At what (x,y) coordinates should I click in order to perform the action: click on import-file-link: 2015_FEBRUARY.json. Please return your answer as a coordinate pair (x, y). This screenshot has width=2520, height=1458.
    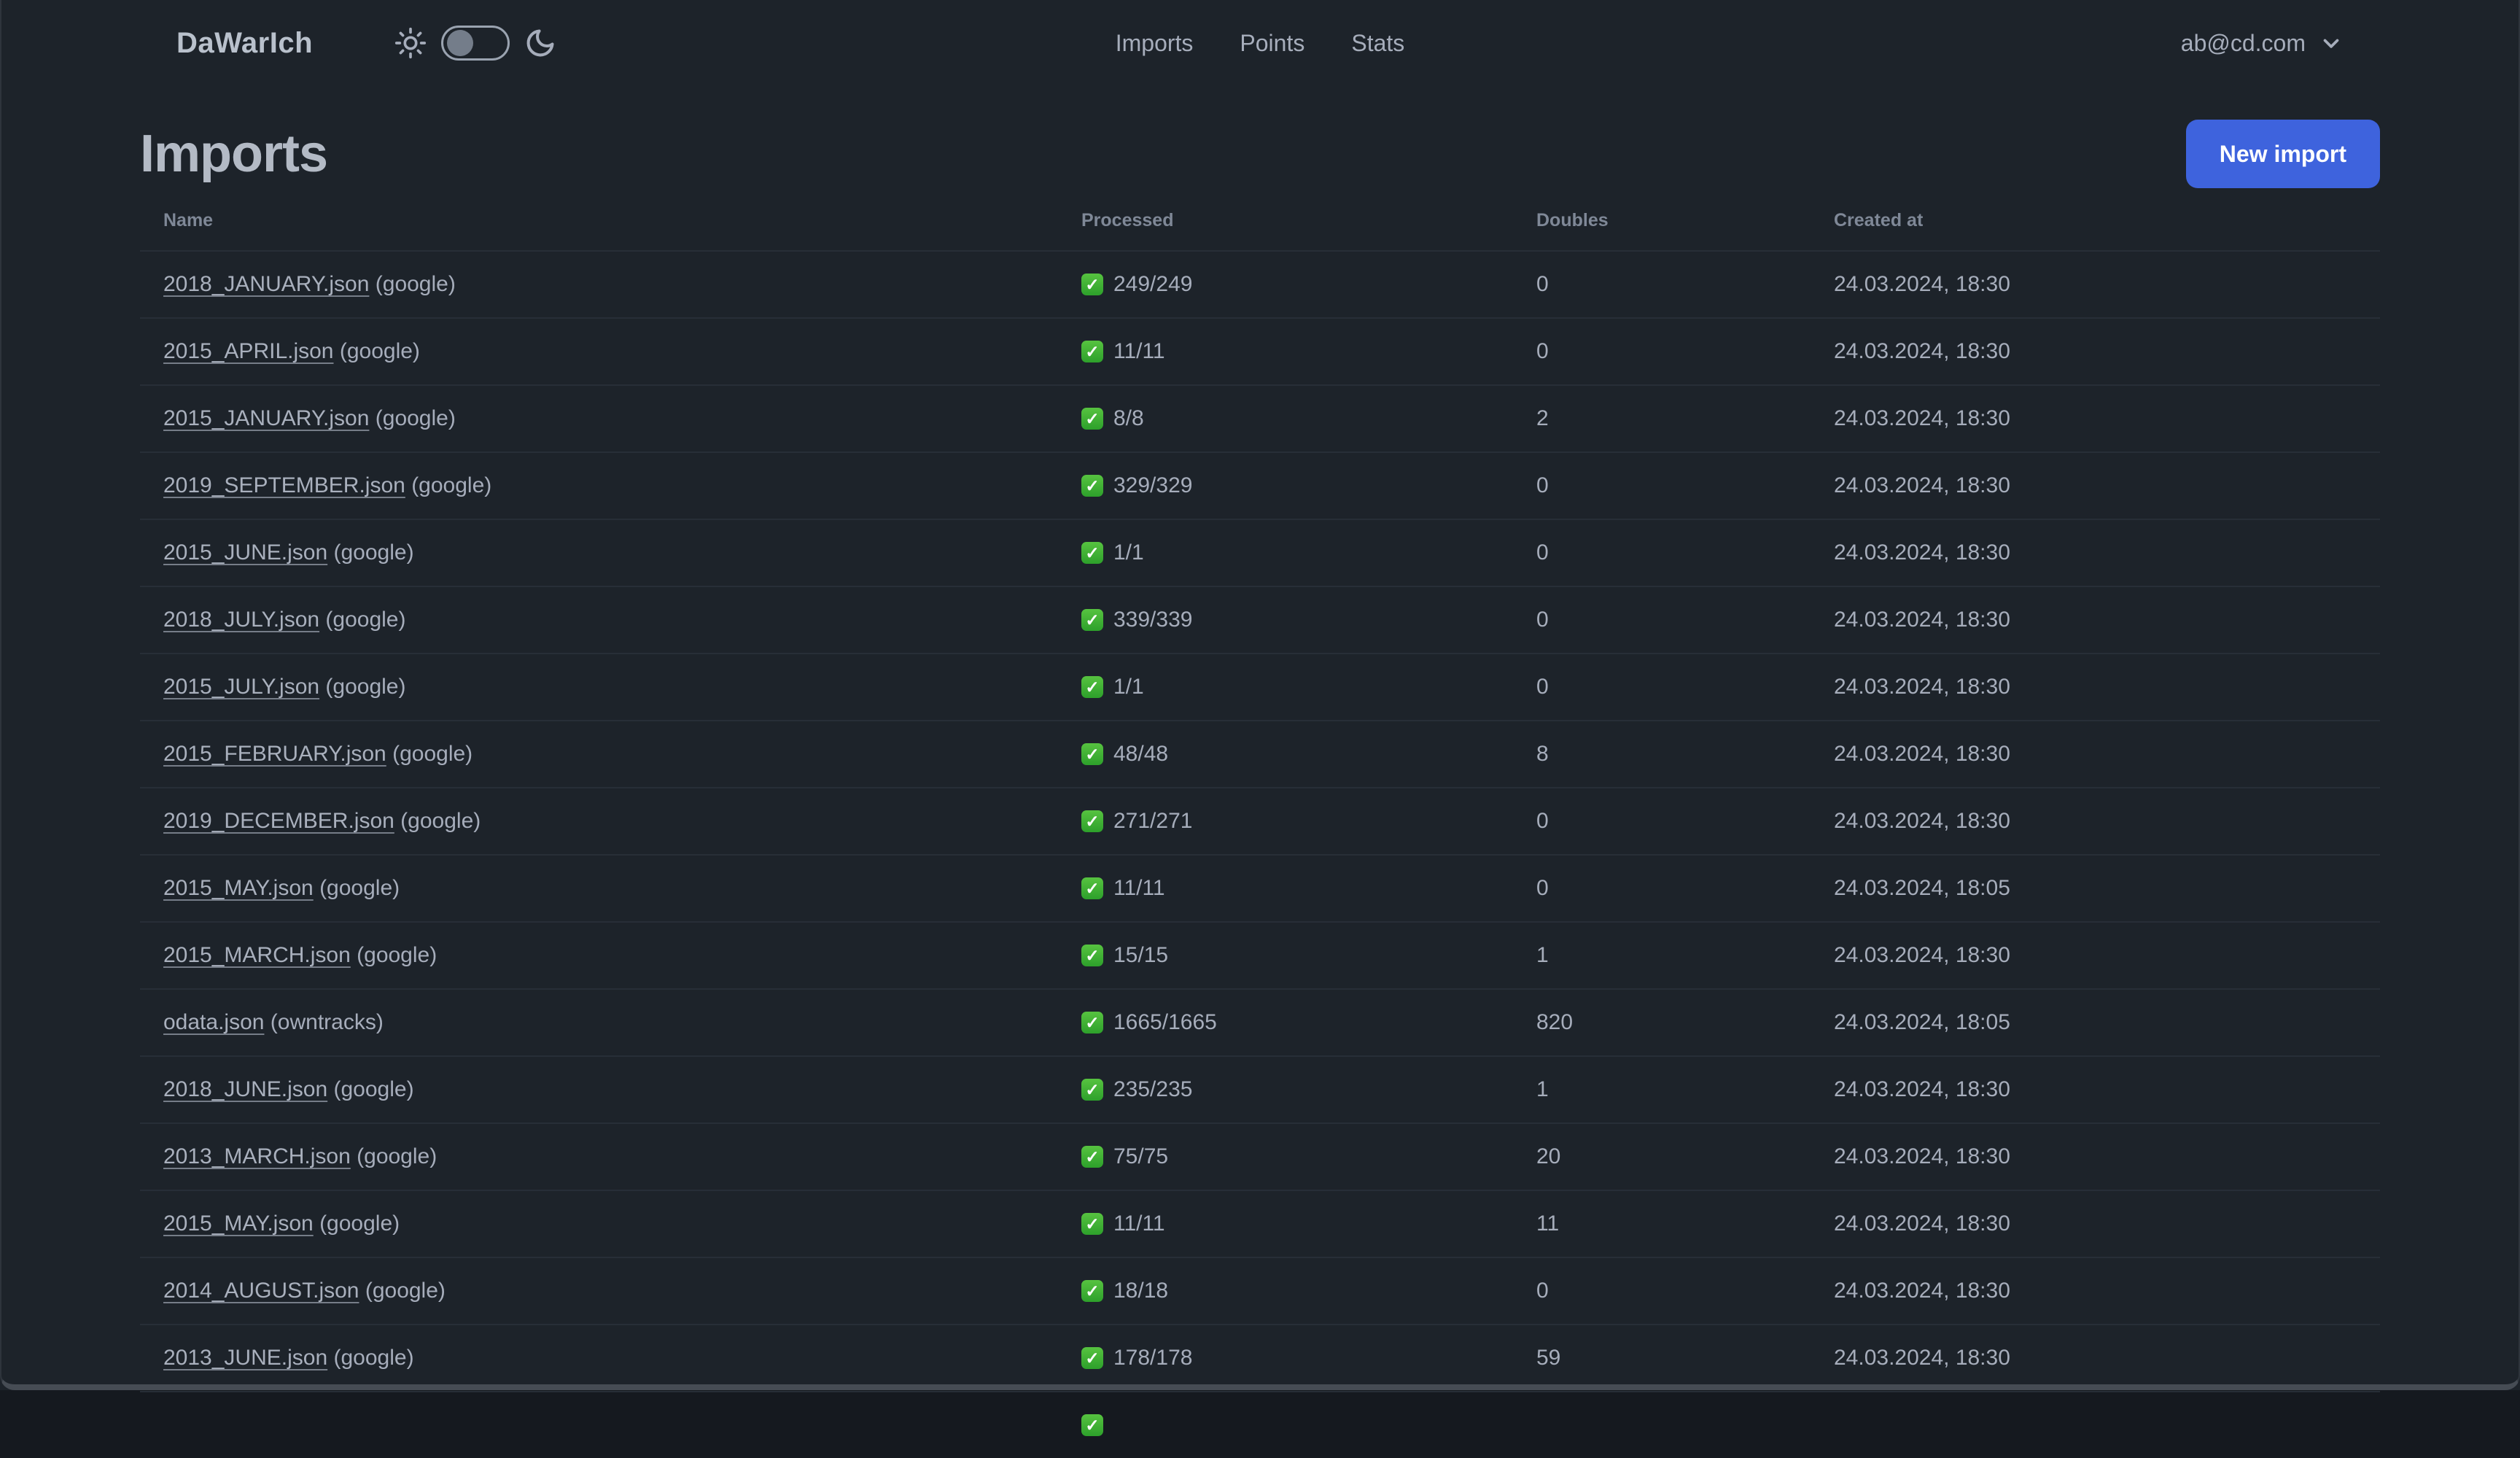
    Looking at the image, I should click on (274, 754).